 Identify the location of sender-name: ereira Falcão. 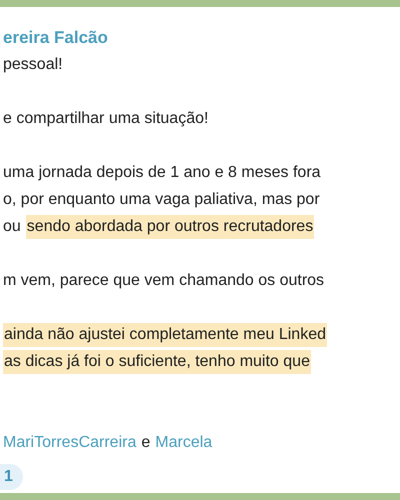
(55, 37).